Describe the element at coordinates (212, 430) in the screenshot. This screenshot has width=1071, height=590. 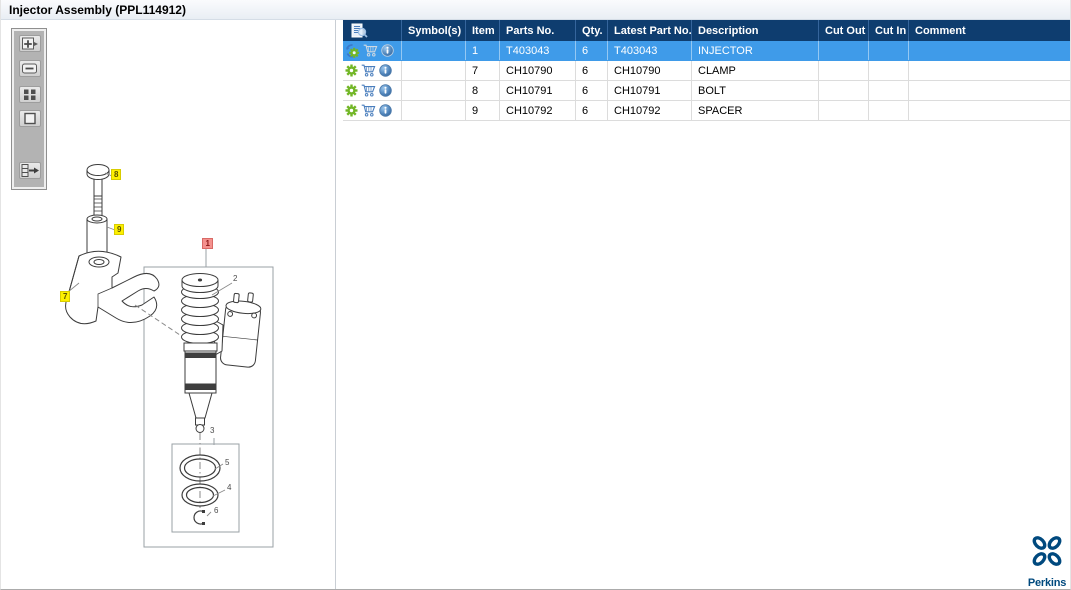
I see `callout-3: 3` at that location.